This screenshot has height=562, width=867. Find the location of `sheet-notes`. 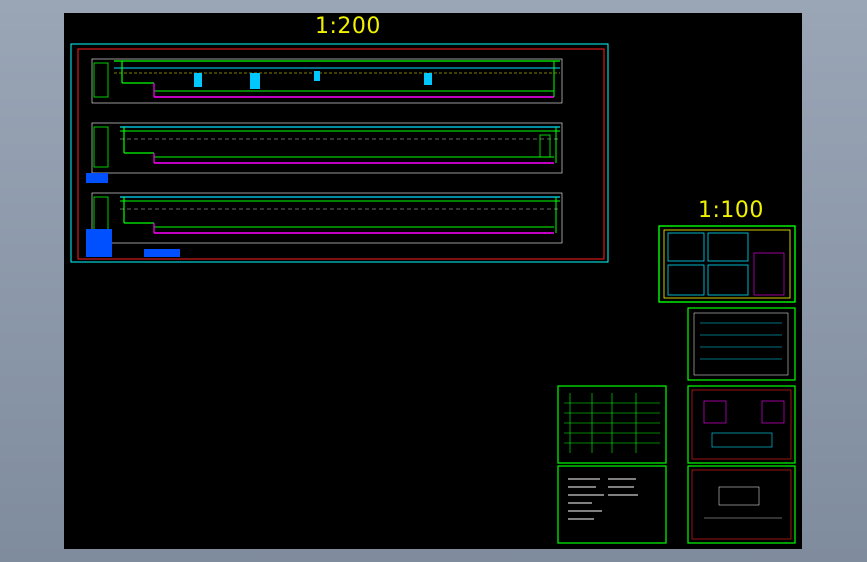

sheet-notes is located at coordinates (612, 504).